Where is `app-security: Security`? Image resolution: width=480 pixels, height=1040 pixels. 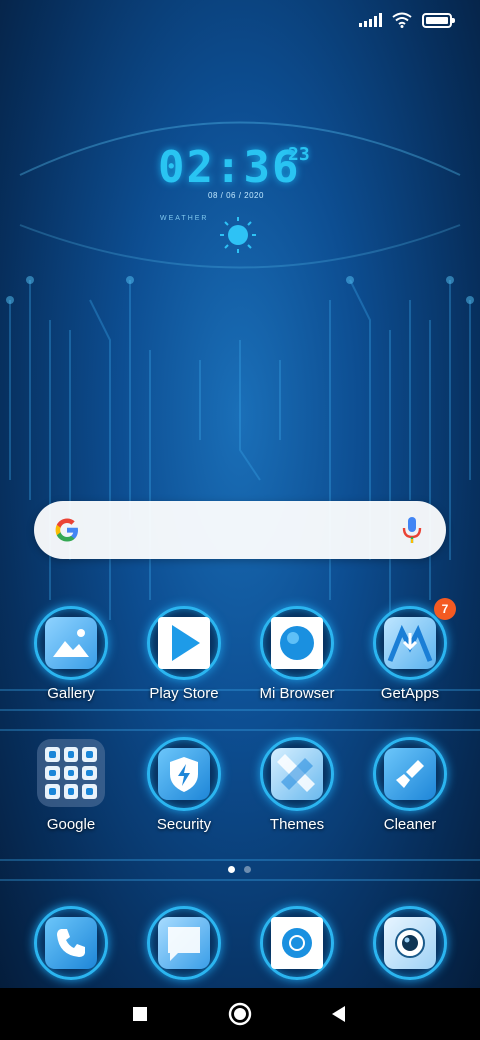 app-security: Security is located at coordinates (184, 792).